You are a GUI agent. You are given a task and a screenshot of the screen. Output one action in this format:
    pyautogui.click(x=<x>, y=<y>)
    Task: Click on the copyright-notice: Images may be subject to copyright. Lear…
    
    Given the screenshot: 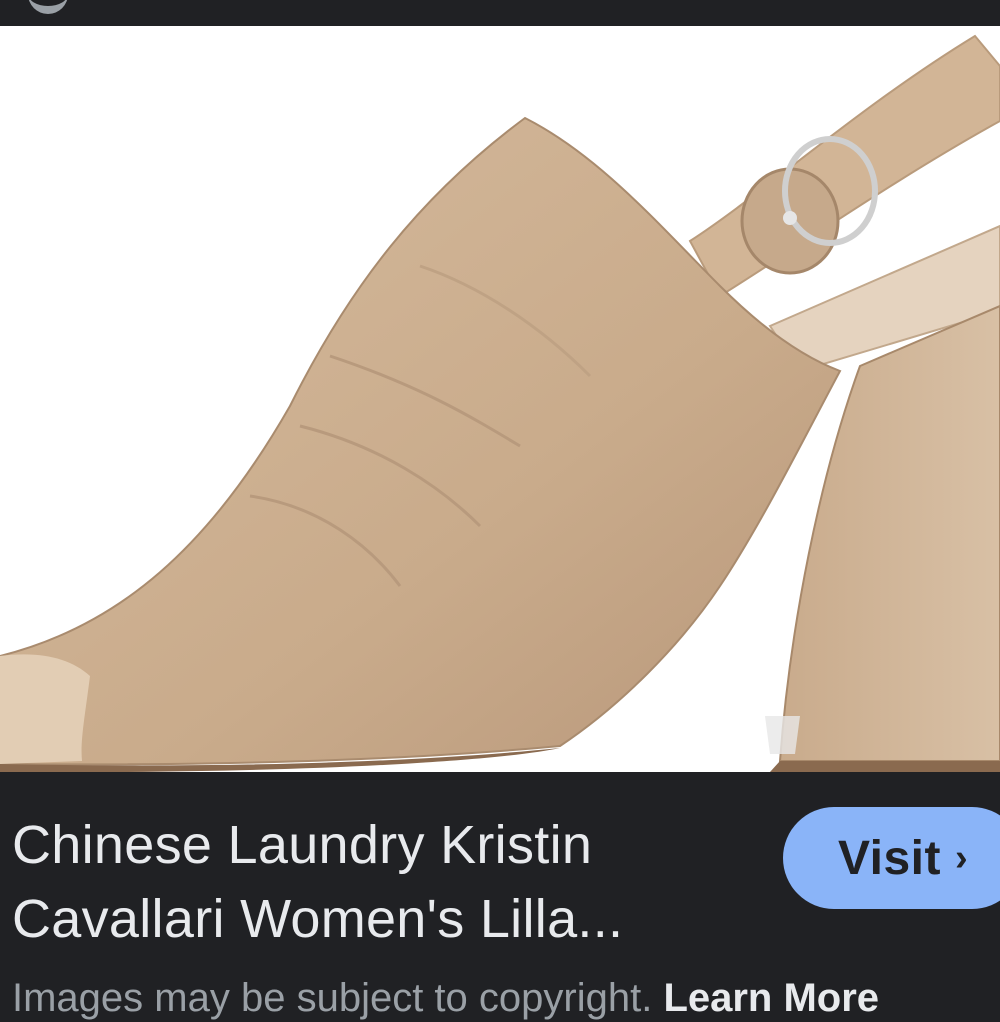 What is the action you would take?
    pyautogui.click(x=506, y=998)
    